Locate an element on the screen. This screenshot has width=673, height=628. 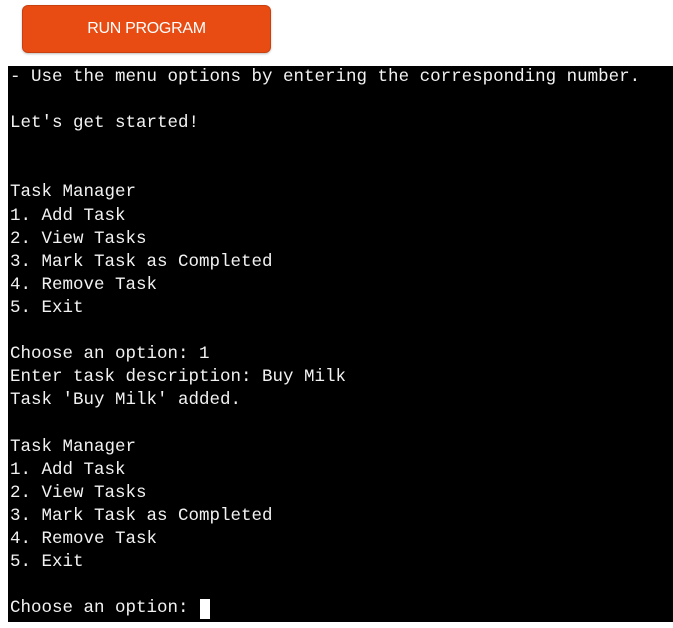
run-program-button: RUN PROGRAM is located at coordinates (146, 29).